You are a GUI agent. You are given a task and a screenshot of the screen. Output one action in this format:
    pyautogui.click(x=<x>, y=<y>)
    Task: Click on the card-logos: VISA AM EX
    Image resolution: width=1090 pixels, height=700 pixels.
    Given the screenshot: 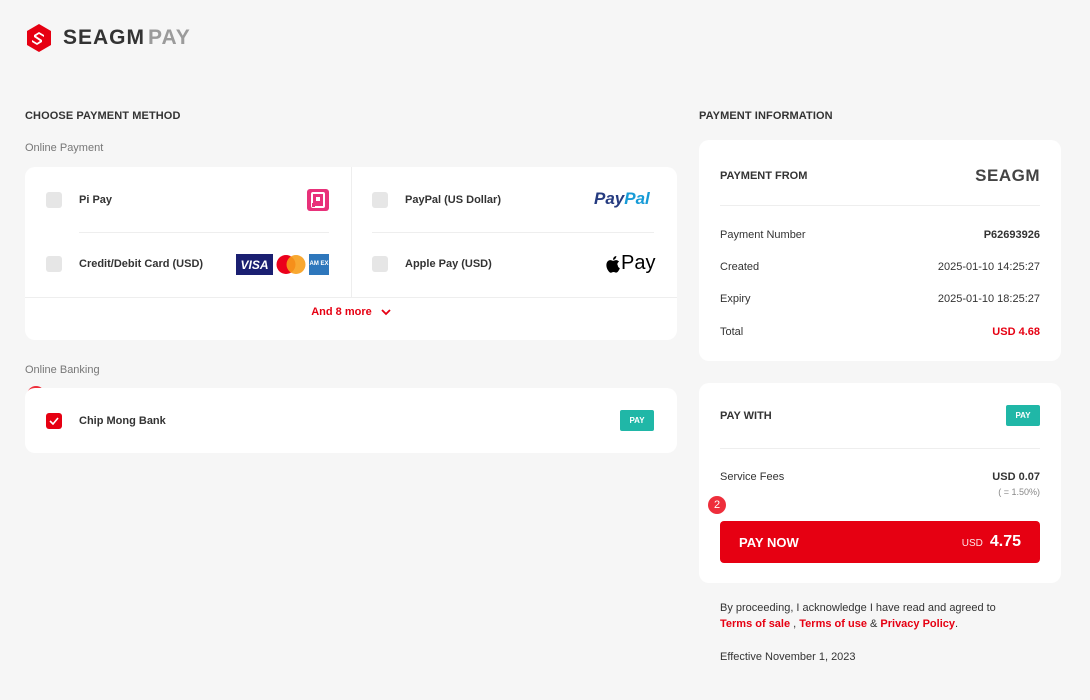 What is the action you would take?
    pyautogui.click(x=282, y=264)
    